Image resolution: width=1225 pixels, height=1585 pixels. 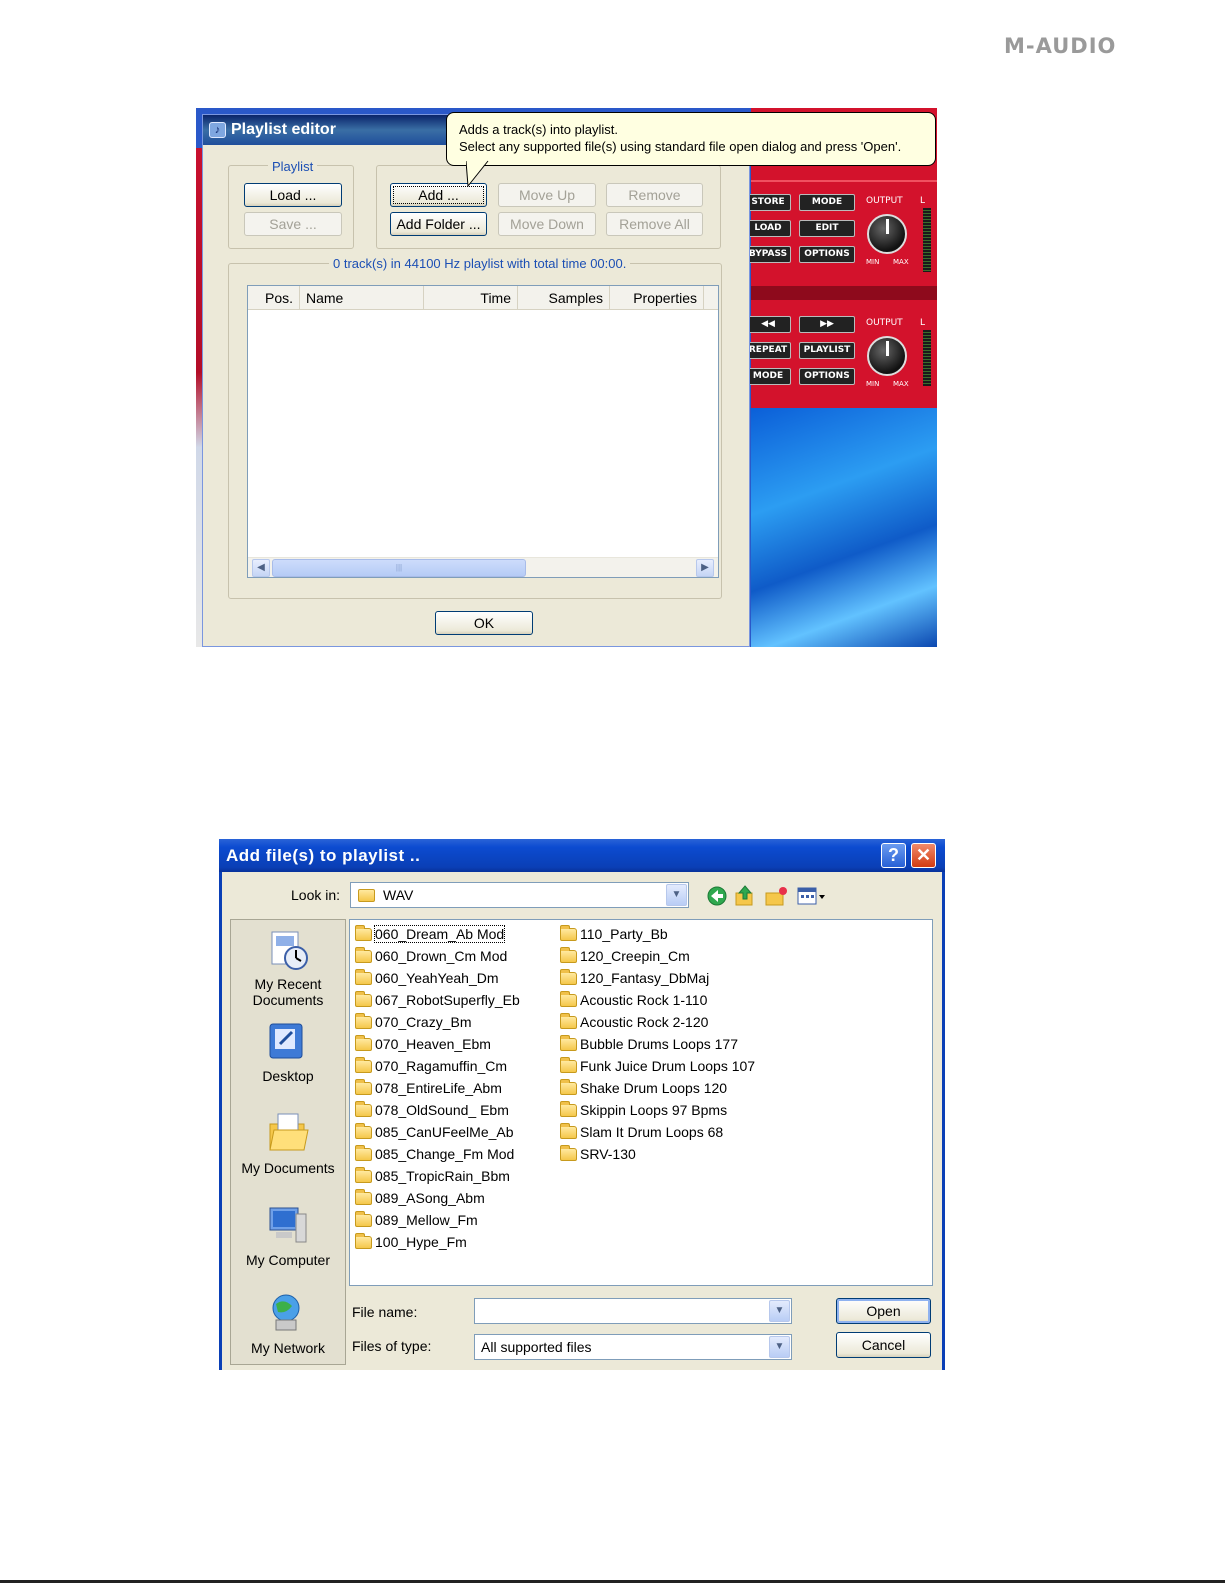 What do you see at coordinates (362, 298) in the screenshot?
I see `col-name: Name` at bounding box center [362, 298].